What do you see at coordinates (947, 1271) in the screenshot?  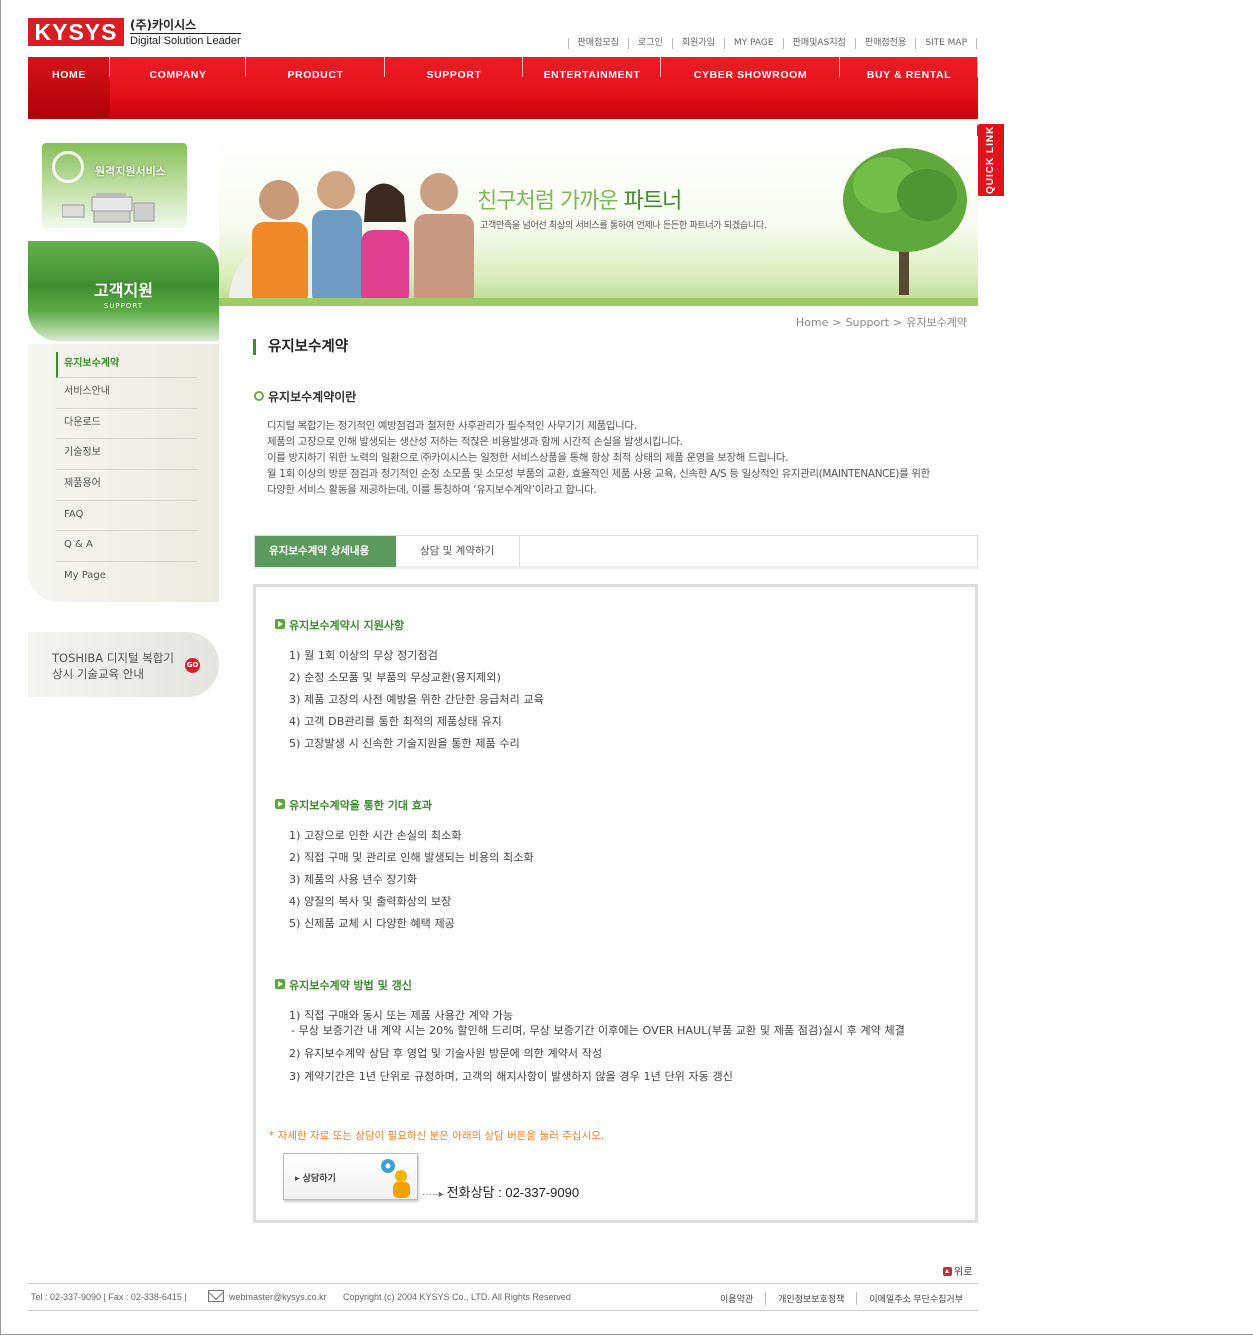 I see `arrow-up-icon` at bounding box center [947, 1271].